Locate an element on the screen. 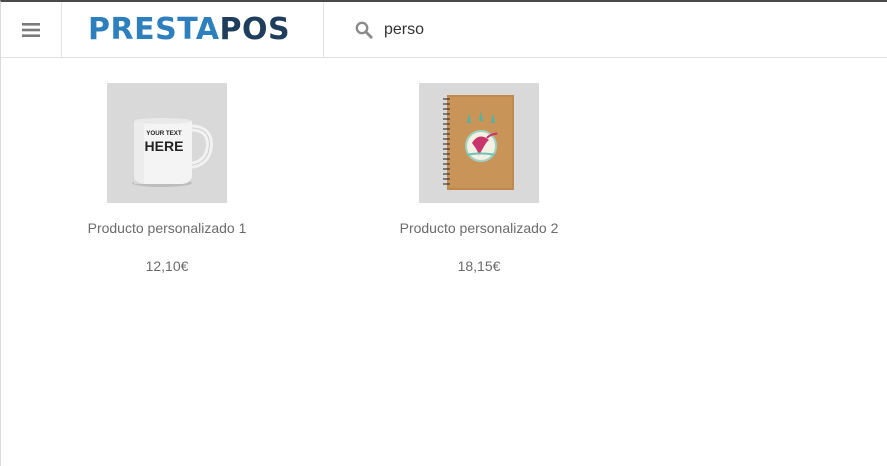 This screenshot has height=466, width=887. brand-logo: PRESTAPOS is located at coordinates (193, 30).